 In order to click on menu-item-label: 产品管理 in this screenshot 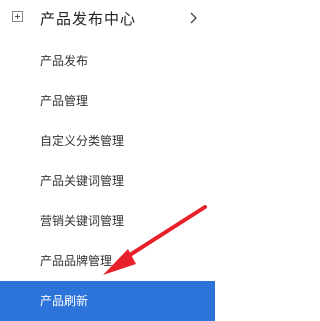, I will do `click(64, 101)`.